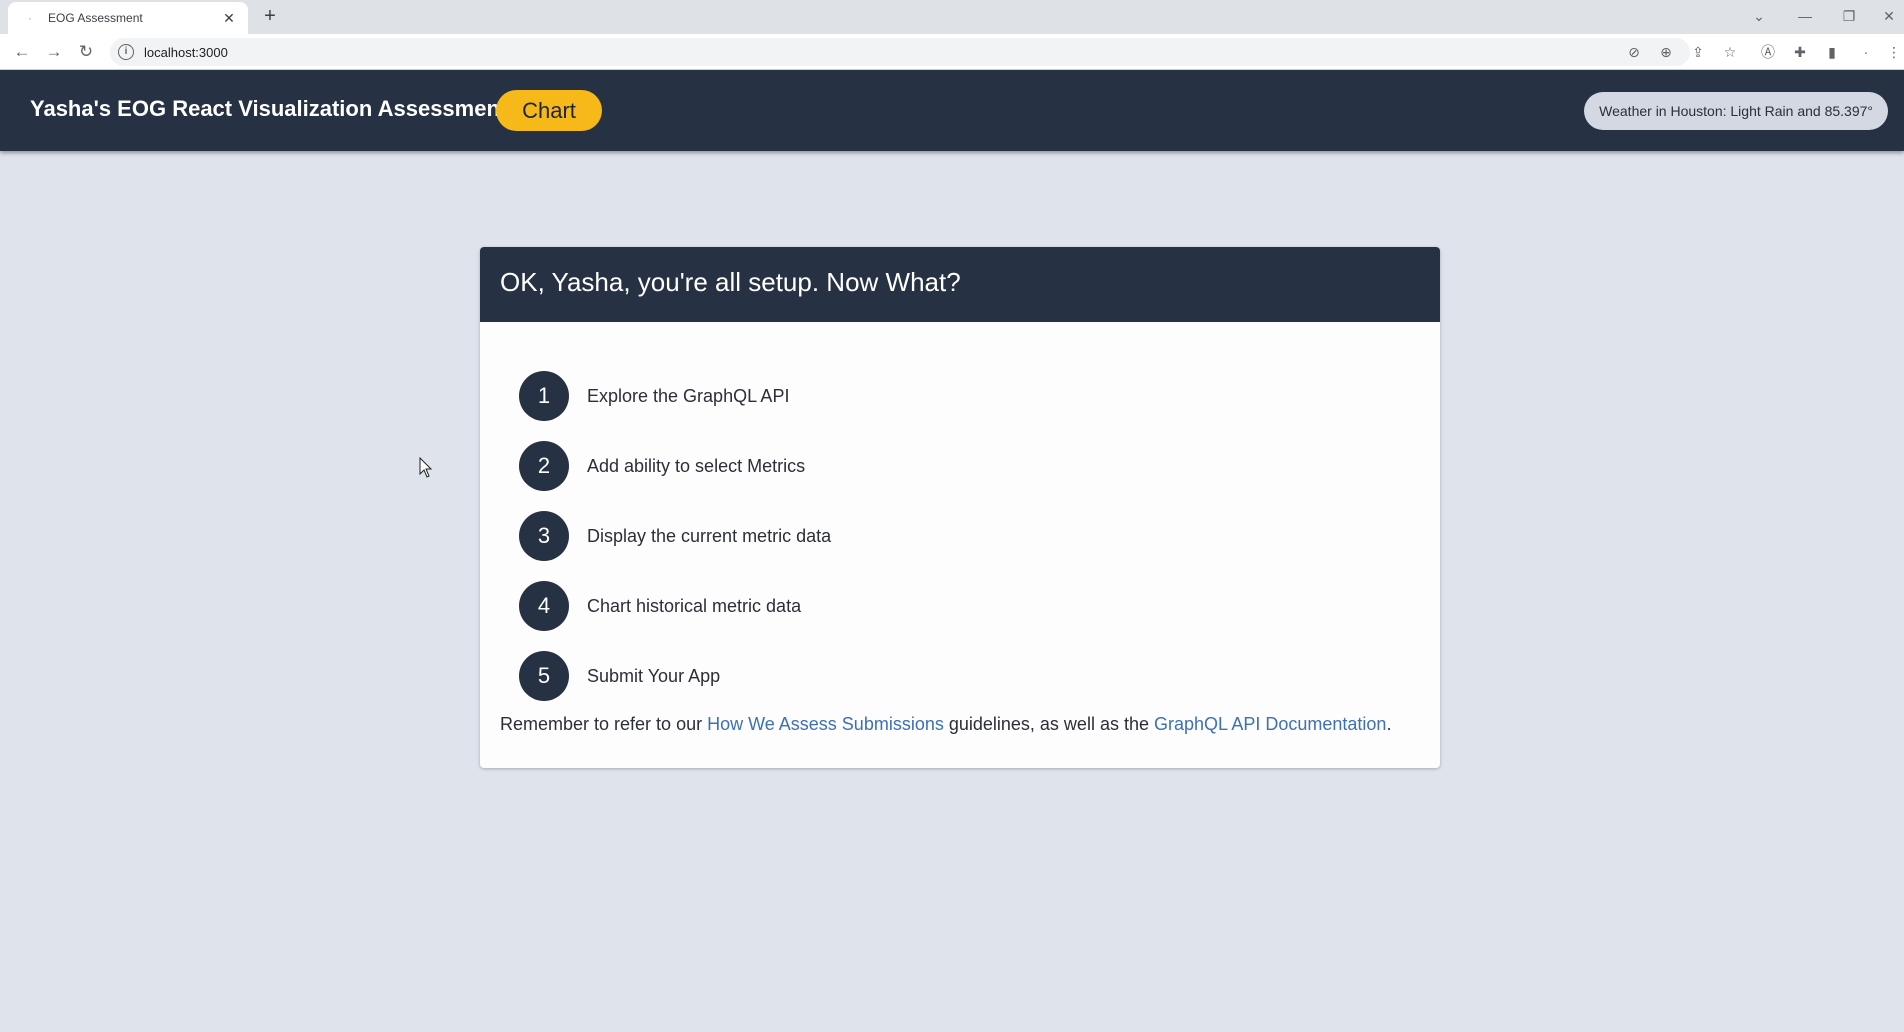  What do you see at coordinates (952, 17) in the screenshot?
I see `browser-tab-strip: · EOG Assessment ✕ + ⌄ — ❐ ✕` at bounding box center [952, 17].